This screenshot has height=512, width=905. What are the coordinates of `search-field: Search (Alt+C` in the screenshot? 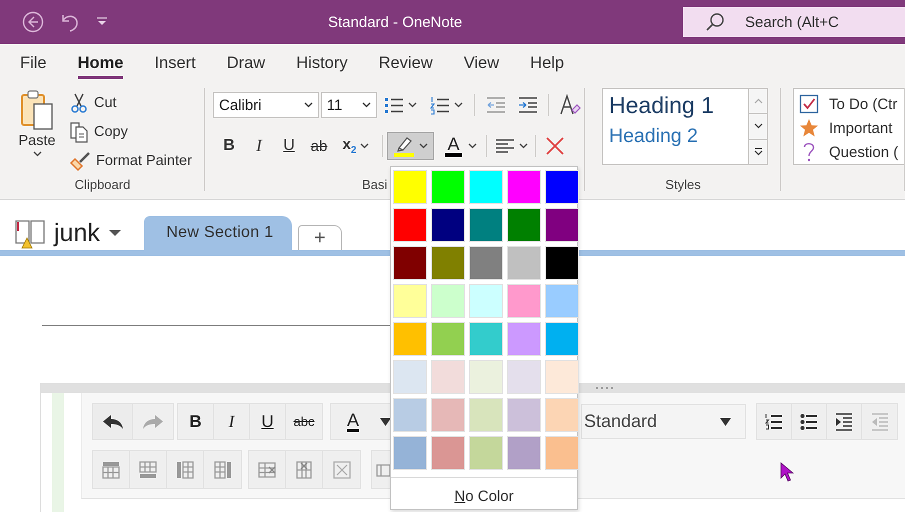 It's located at (794, 22).